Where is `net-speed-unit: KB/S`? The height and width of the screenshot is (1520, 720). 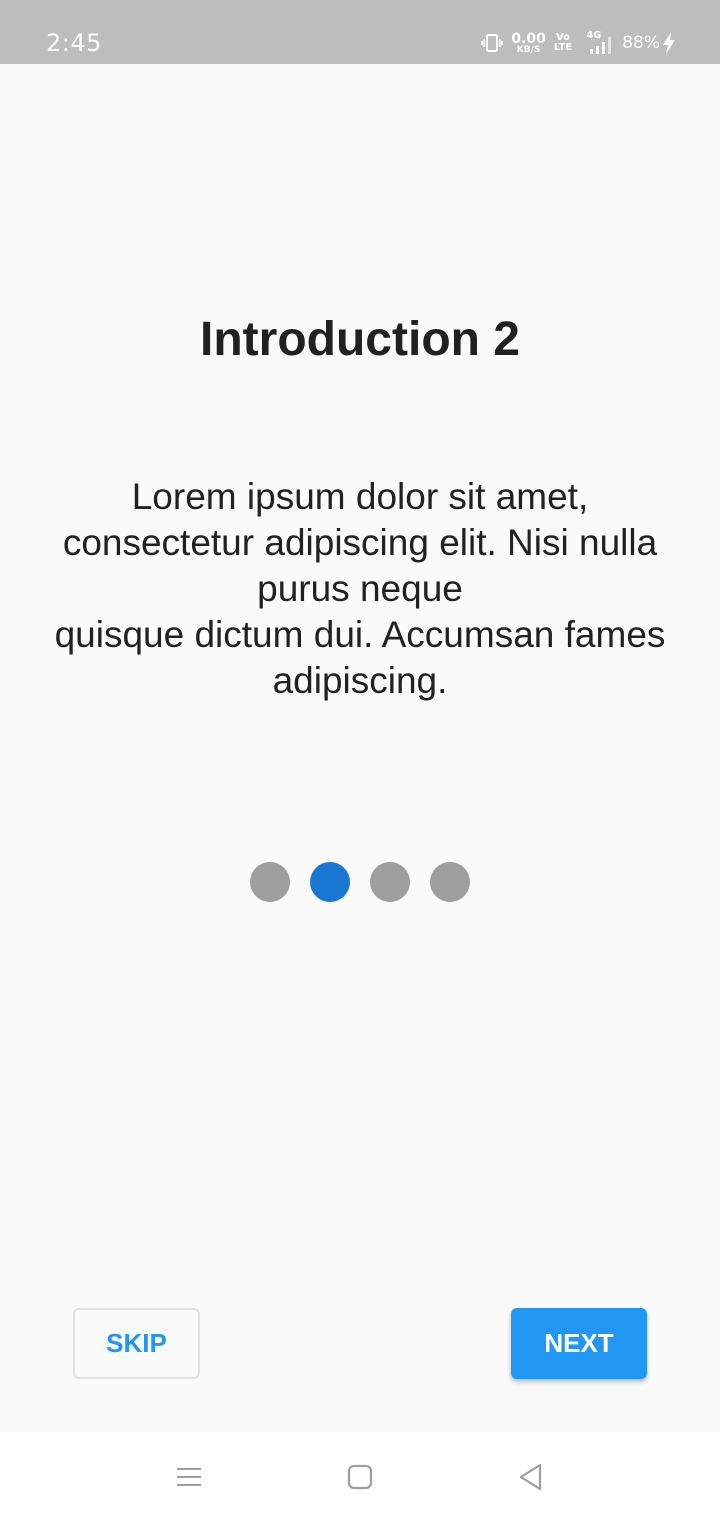 net-speed-unit: KB/S is located at coordinates (528, 49).